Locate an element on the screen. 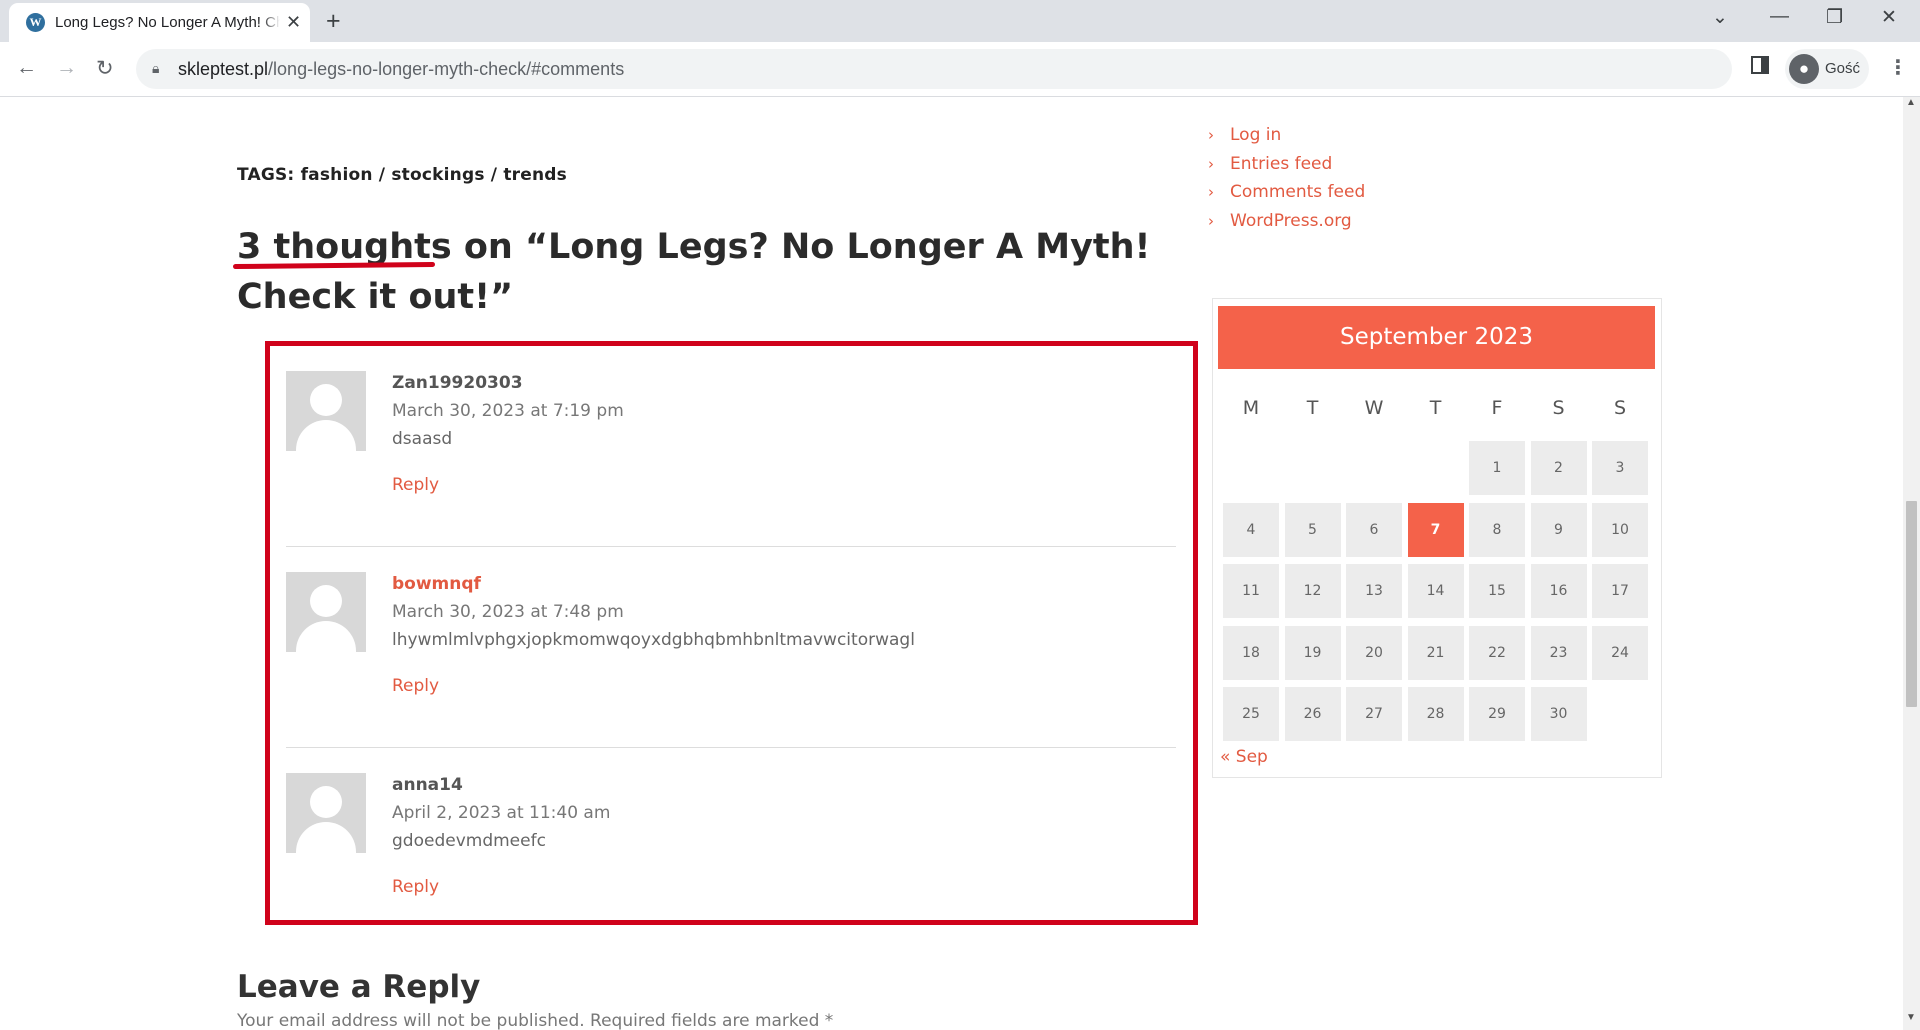 Image resolution: width=1920 pixels, height=1030 pixels. meta-link-item: › WordPress.org is located at coordinates (1286, 225).